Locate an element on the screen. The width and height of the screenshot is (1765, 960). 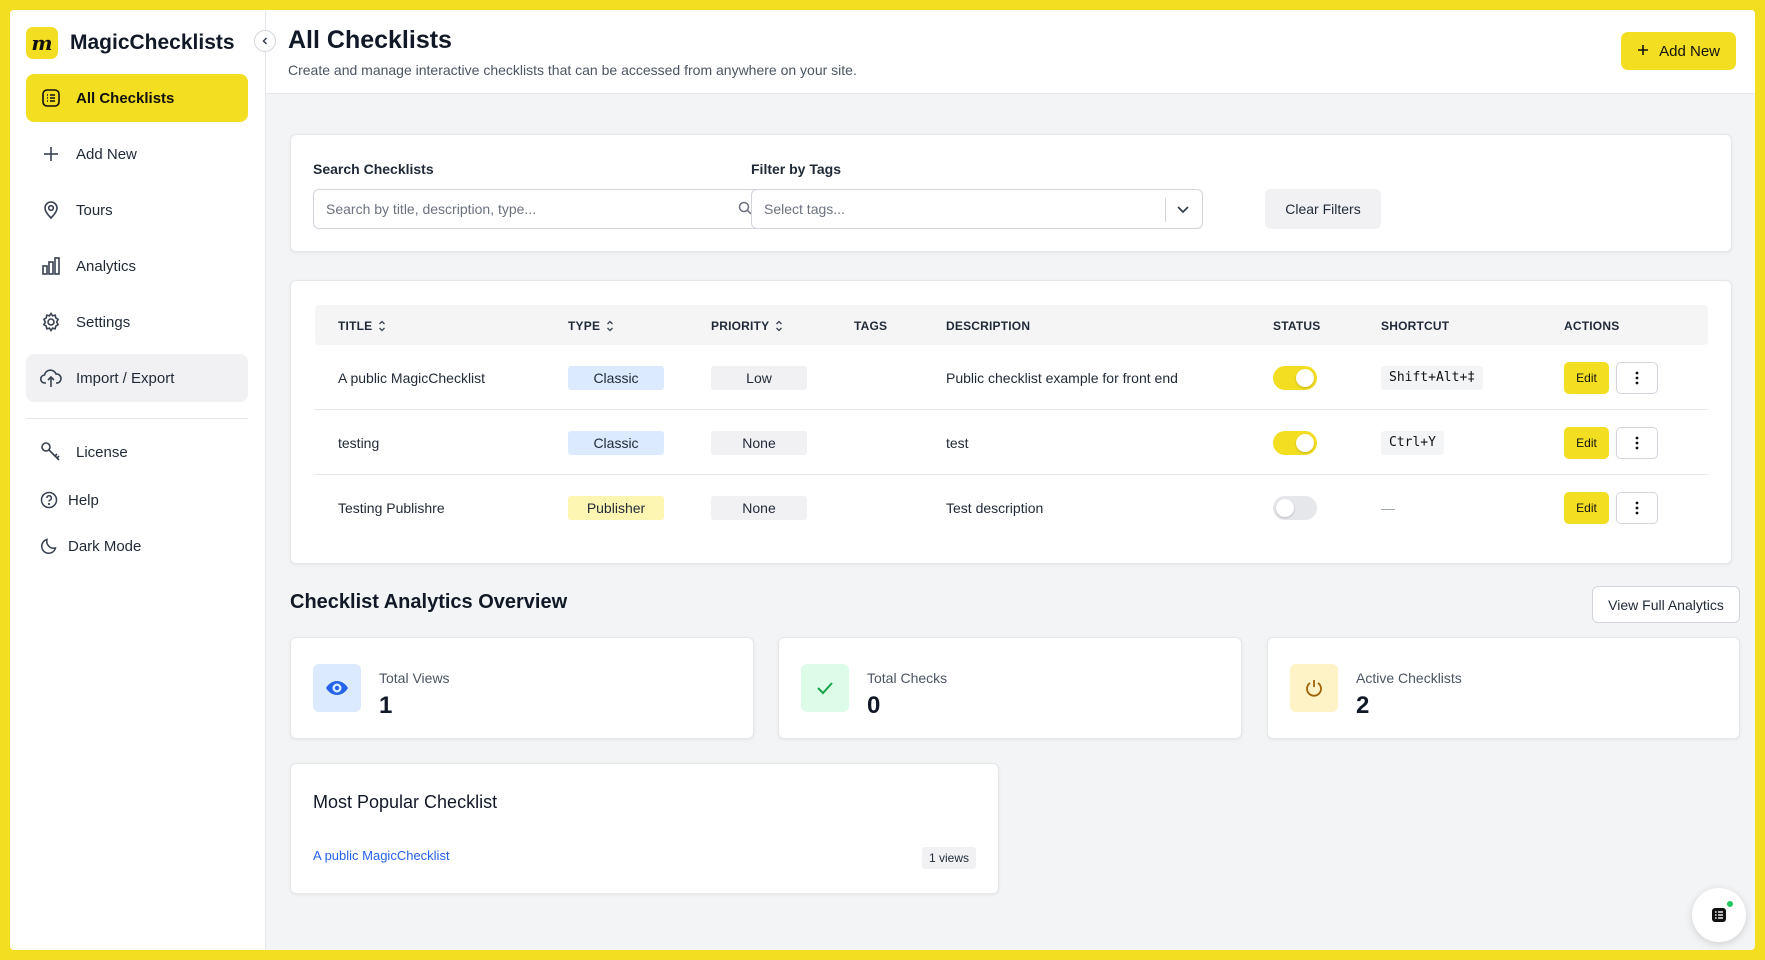
moon-icon is located at coordinates (49, 546).